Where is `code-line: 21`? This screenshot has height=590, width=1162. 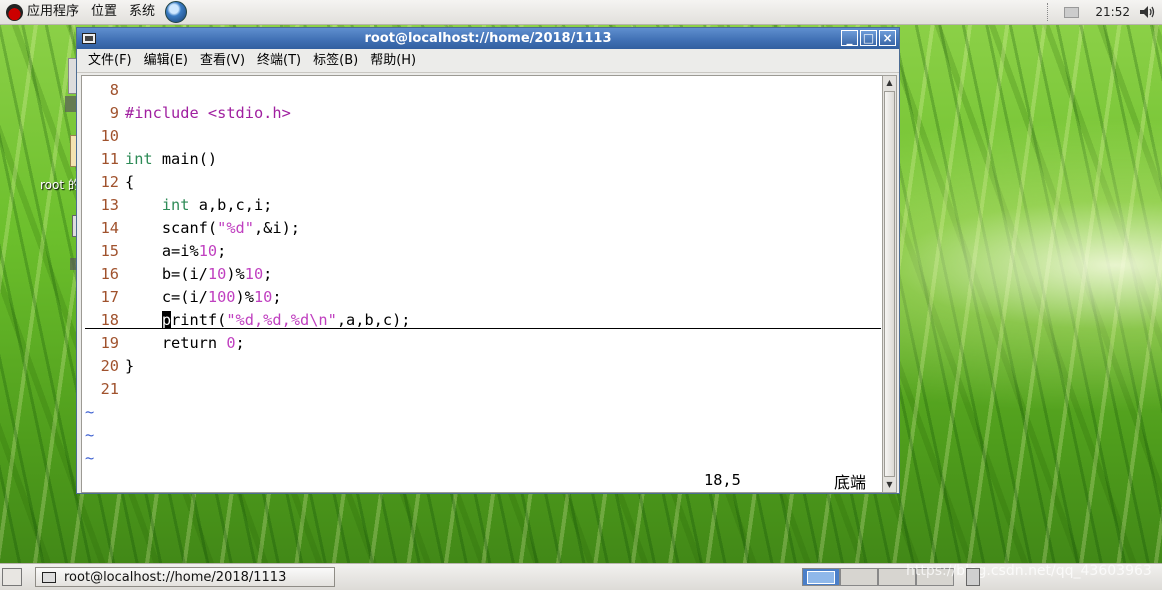 code-line: 21 is located at coordinates (248, 389).